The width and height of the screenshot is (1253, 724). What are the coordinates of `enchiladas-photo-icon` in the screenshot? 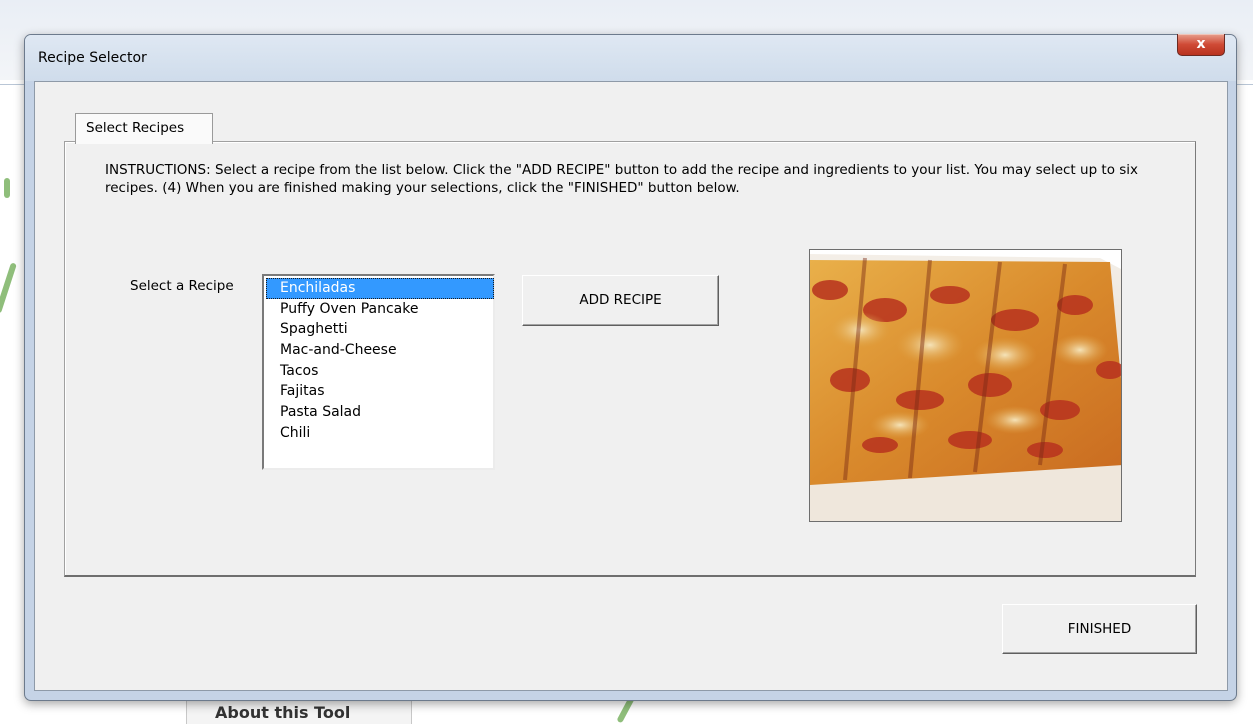 It's located at (965, 385).